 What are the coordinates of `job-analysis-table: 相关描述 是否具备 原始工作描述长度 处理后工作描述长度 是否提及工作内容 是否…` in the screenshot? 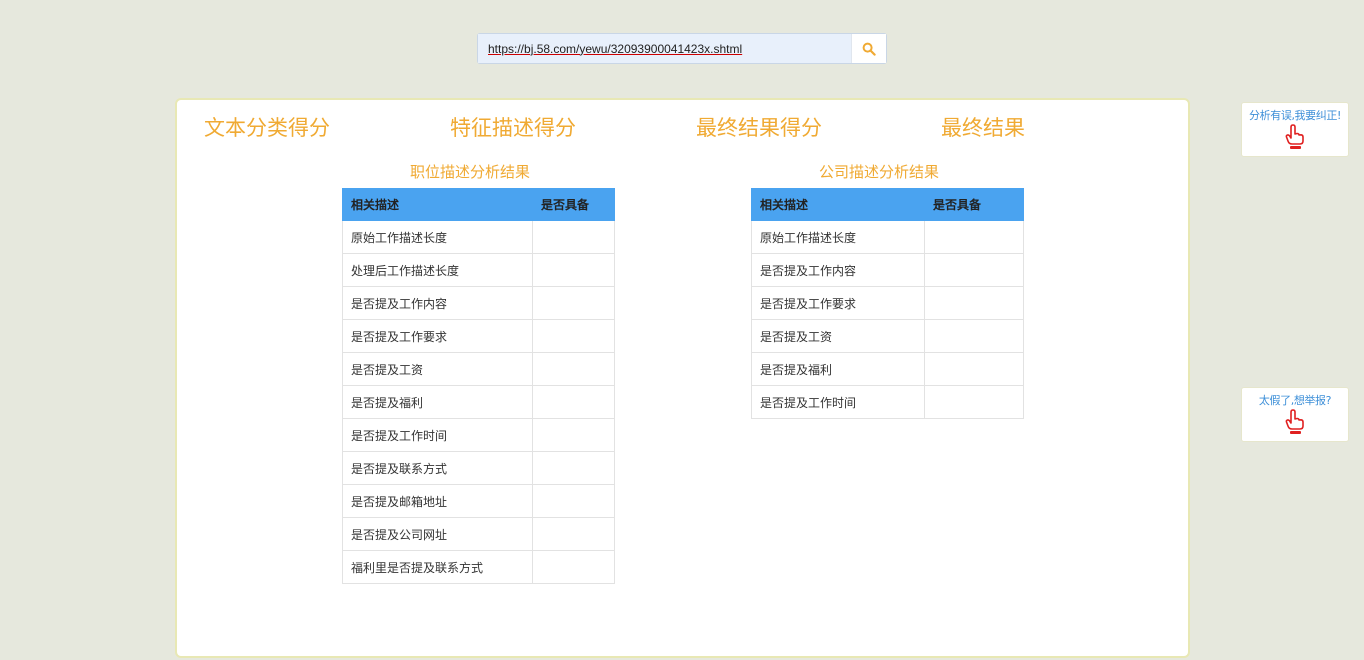 It's located at (478, 386).